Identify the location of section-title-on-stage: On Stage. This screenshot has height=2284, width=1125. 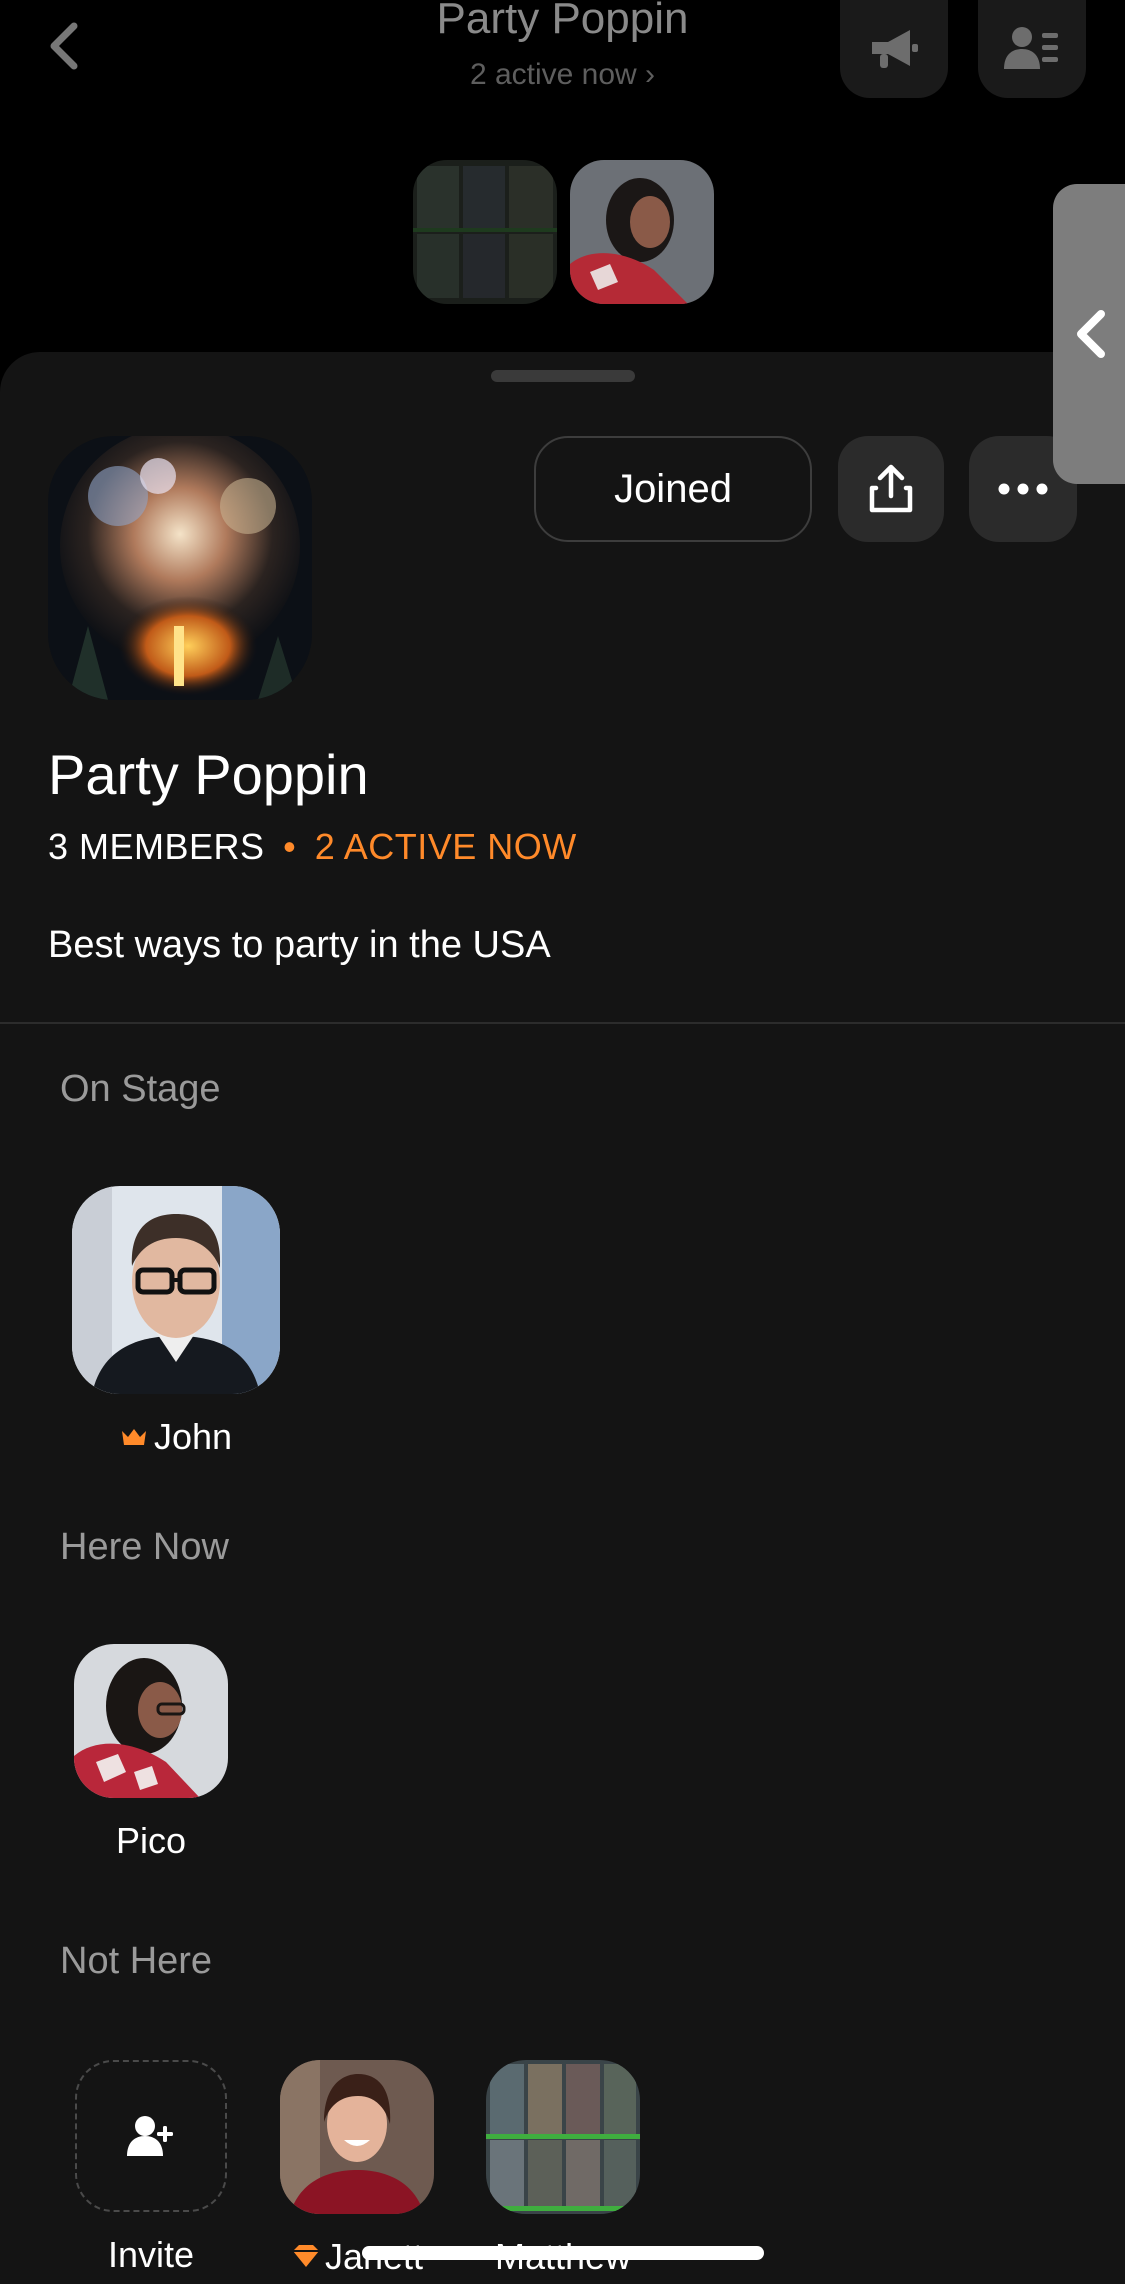
(140, 1089).